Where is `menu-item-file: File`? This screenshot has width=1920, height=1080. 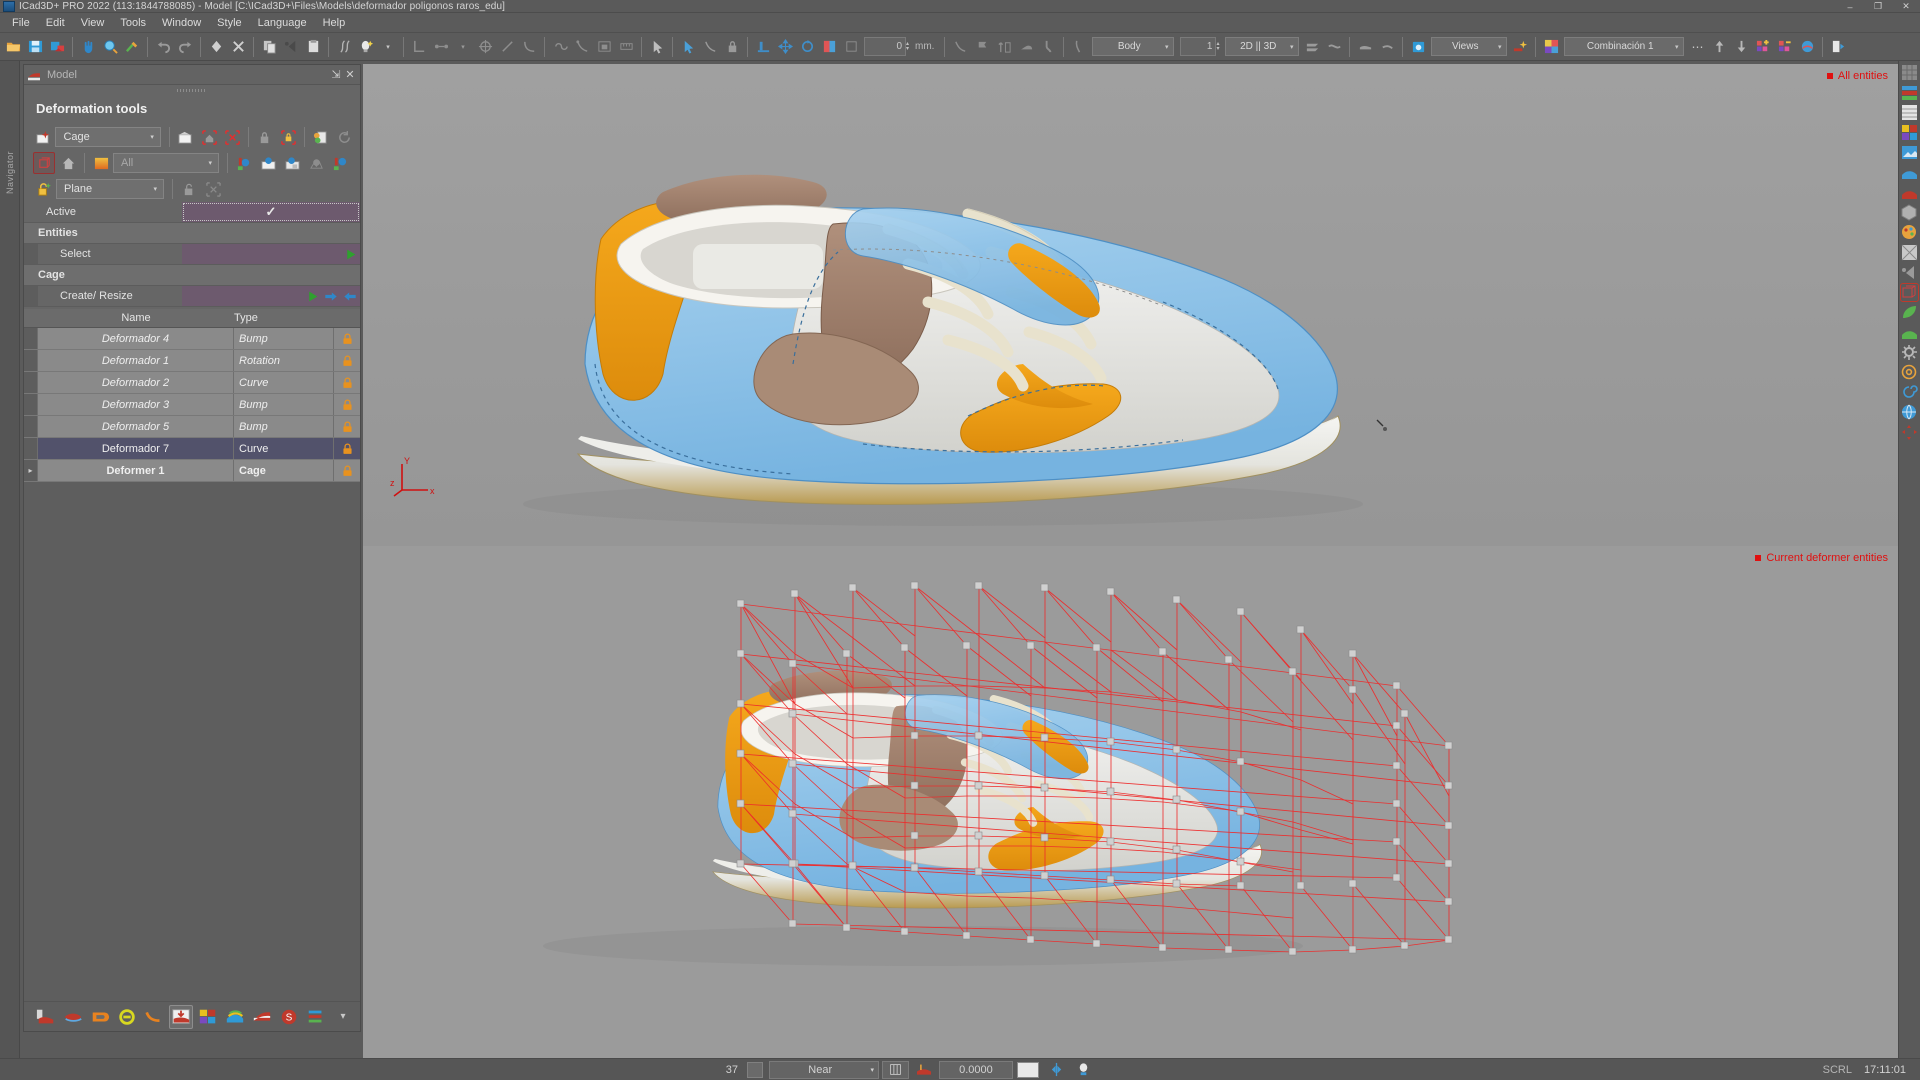
menu-item-file: File is located at coordinates (21, 23).